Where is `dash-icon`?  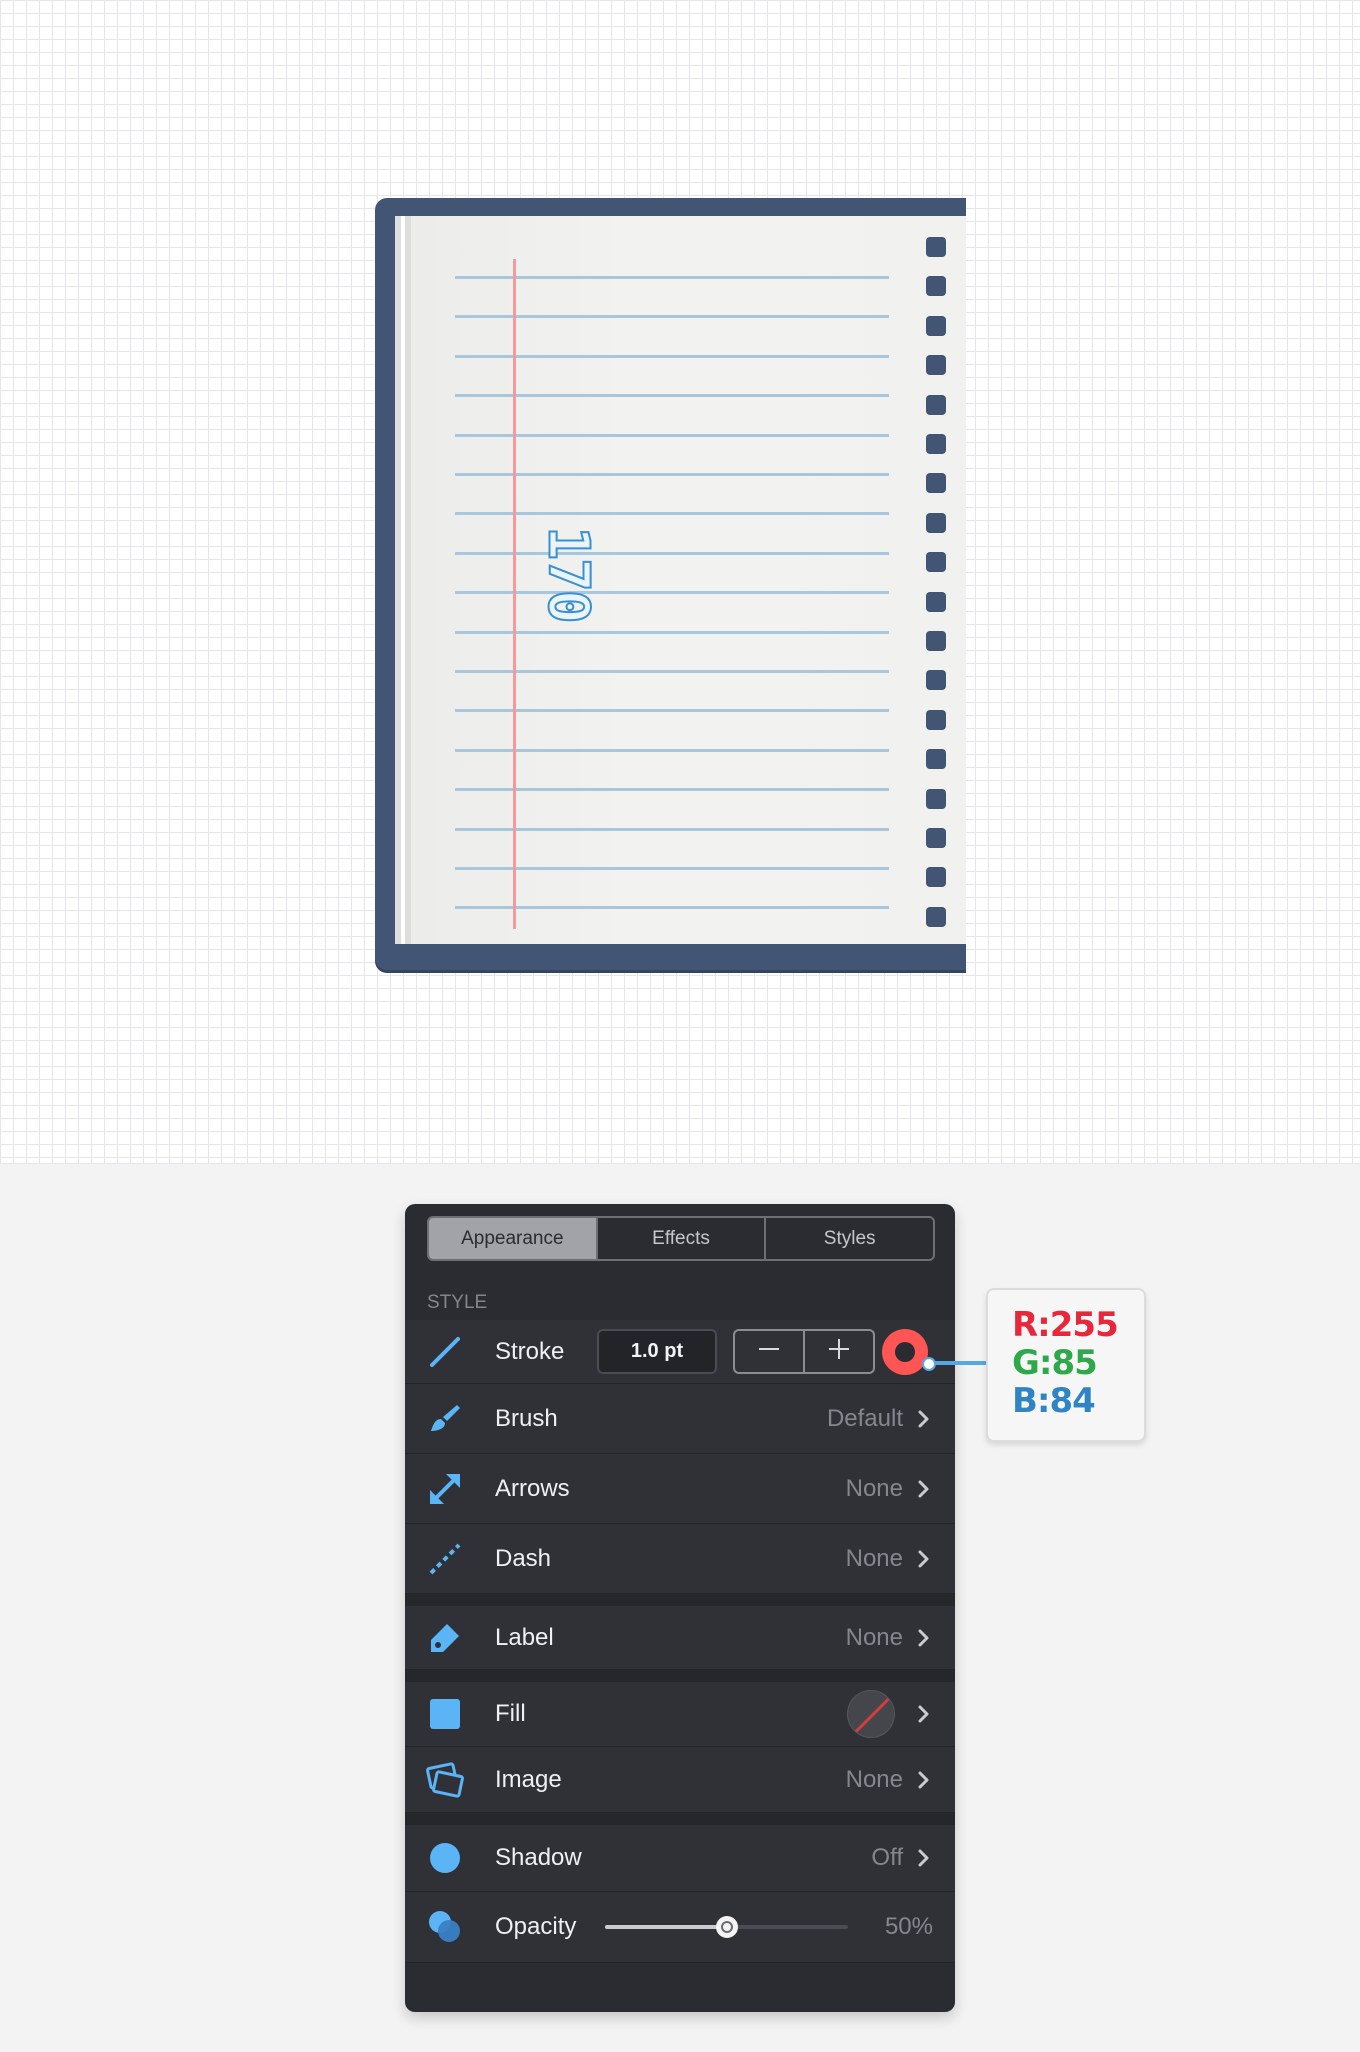
dash-icon is located at coordinates (445, 1559).